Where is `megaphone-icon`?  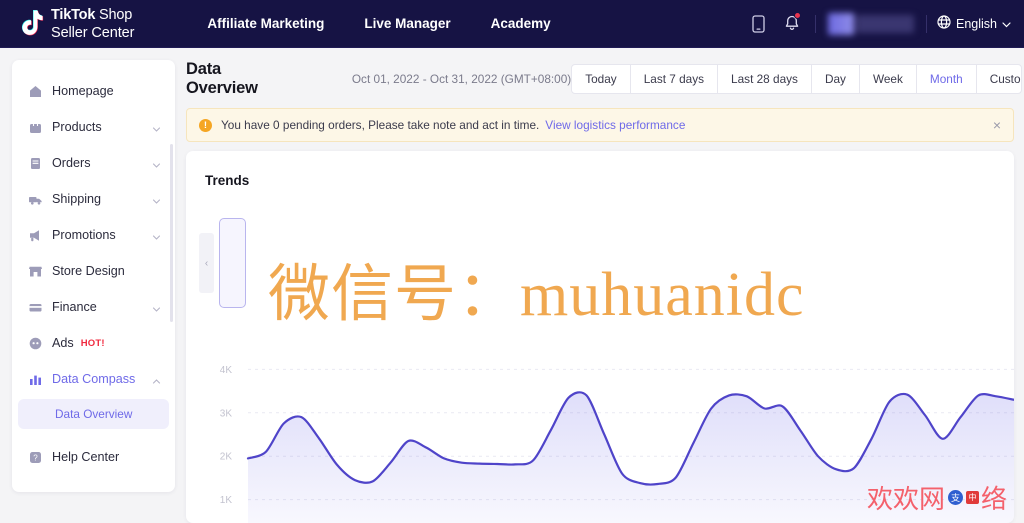 megaphone-icon is located at coordinates (35, 235).